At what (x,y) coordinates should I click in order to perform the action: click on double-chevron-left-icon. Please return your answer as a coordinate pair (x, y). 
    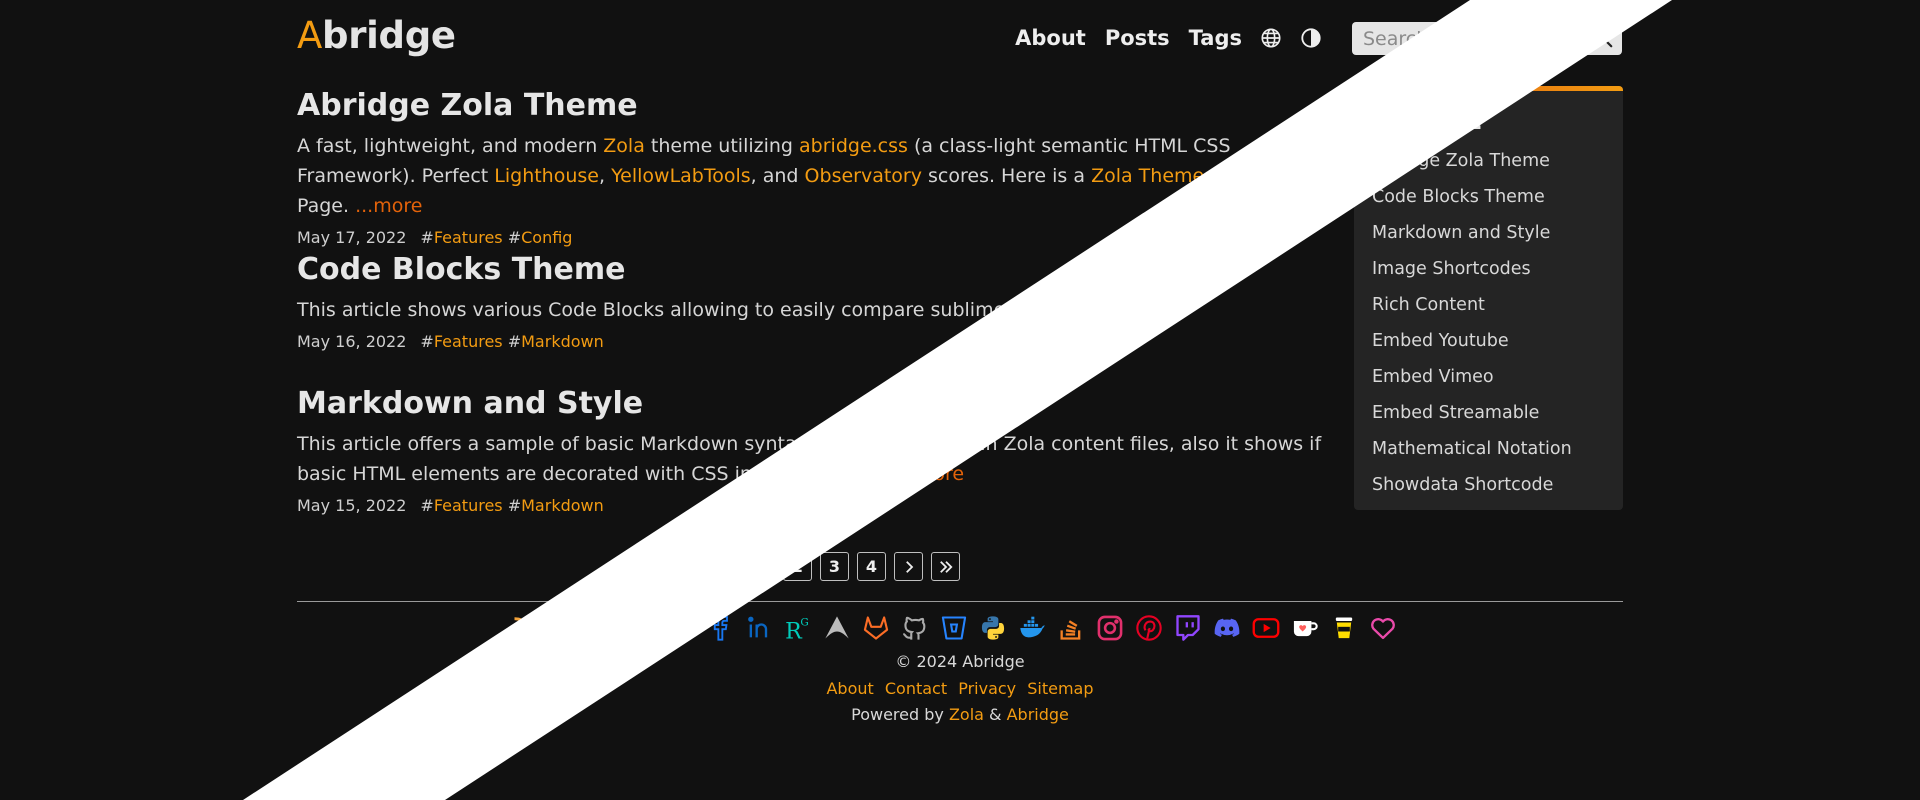
    Looking at the image, I should click on (686, 566).